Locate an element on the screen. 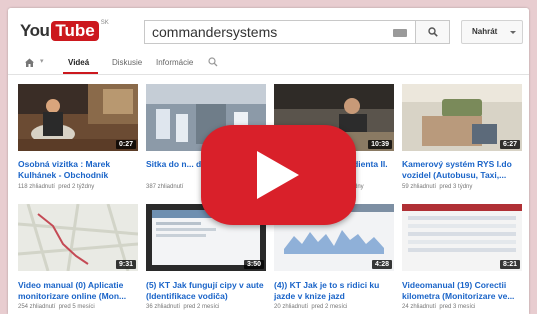  search-input: commandersystems is located at coordinates (280, 32).